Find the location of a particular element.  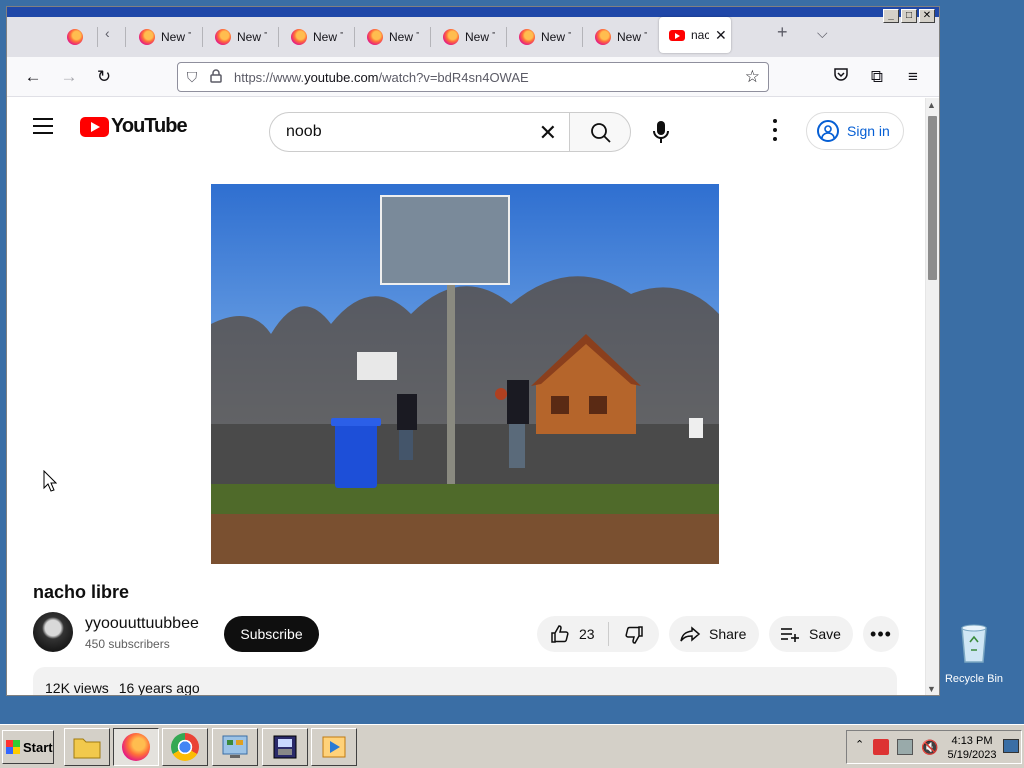

tab-youtube-active: nacho libre - YouTube ✕ is located at coordinates (695, 35).